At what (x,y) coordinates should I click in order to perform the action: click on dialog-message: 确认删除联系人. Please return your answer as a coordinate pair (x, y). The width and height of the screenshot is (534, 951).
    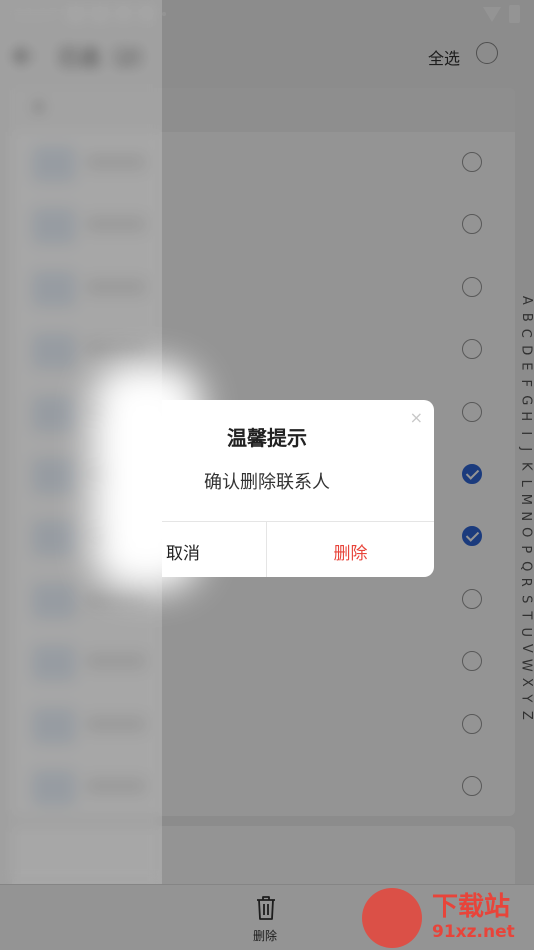
    Looking at the image, I should click on (267, 482).